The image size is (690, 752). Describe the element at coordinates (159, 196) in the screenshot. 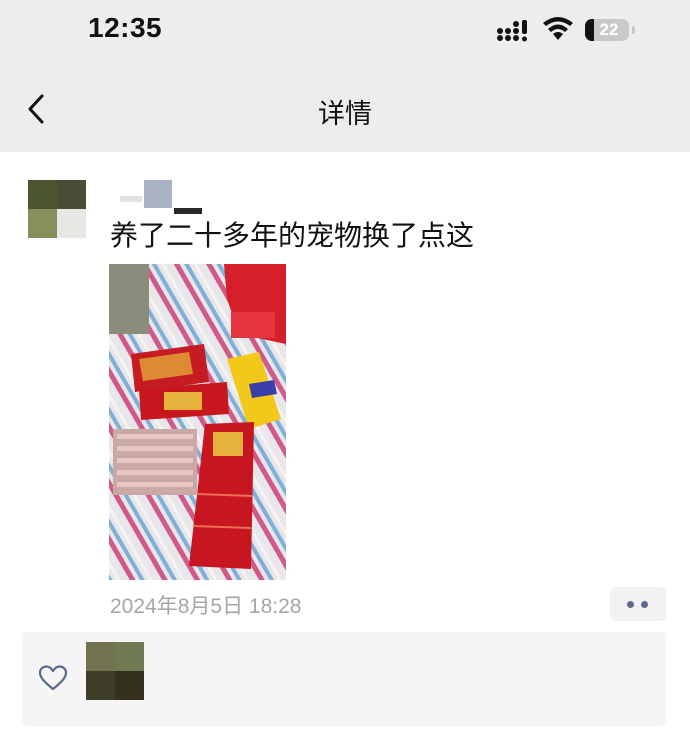

I see `author-name-redacted` at that location.